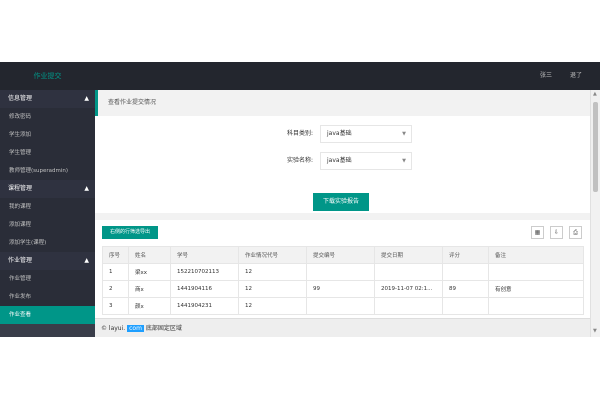 The height and width of the screenshot is (400, 600). I want to click on export-icon: ⇩, so click(556, 232).